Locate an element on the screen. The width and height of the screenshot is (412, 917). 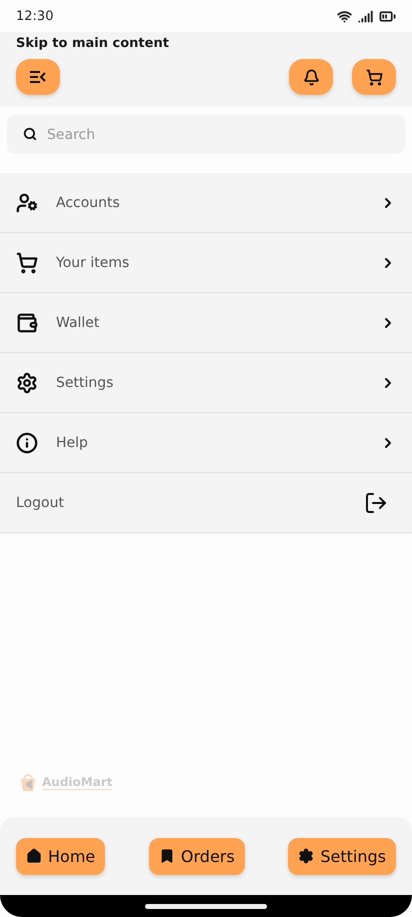
user-gear-icon is located at coordinates (27, 203).